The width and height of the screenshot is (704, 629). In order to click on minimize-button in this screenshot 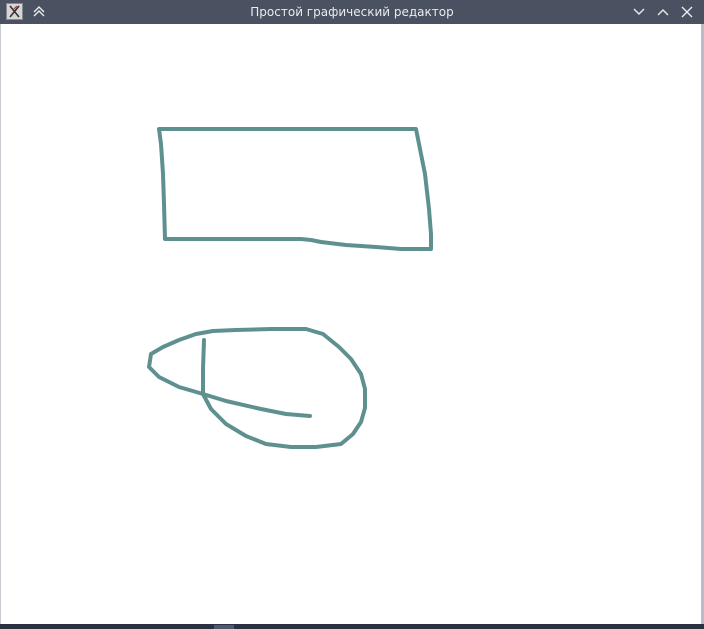, I will do `click(639, 12)`.